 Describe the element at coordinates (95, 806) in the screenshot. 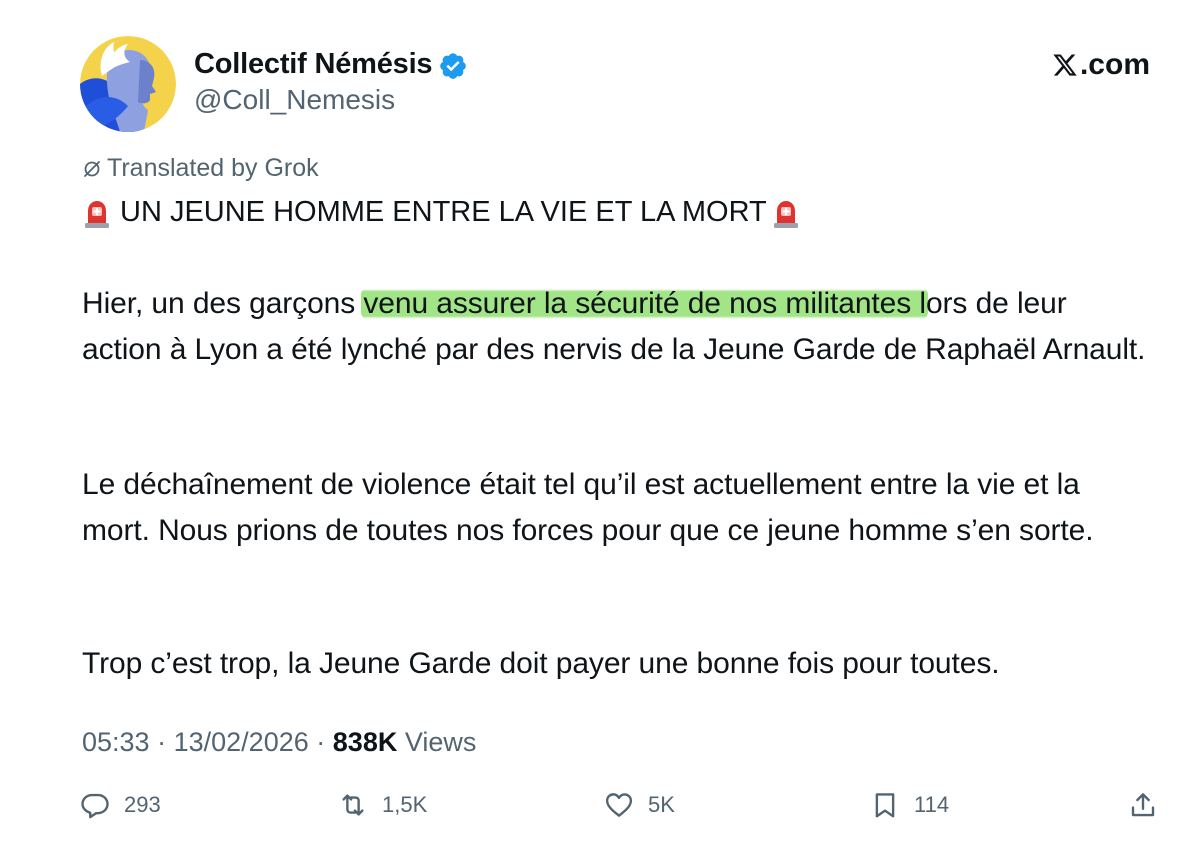

I see `reply-icon` at that location.